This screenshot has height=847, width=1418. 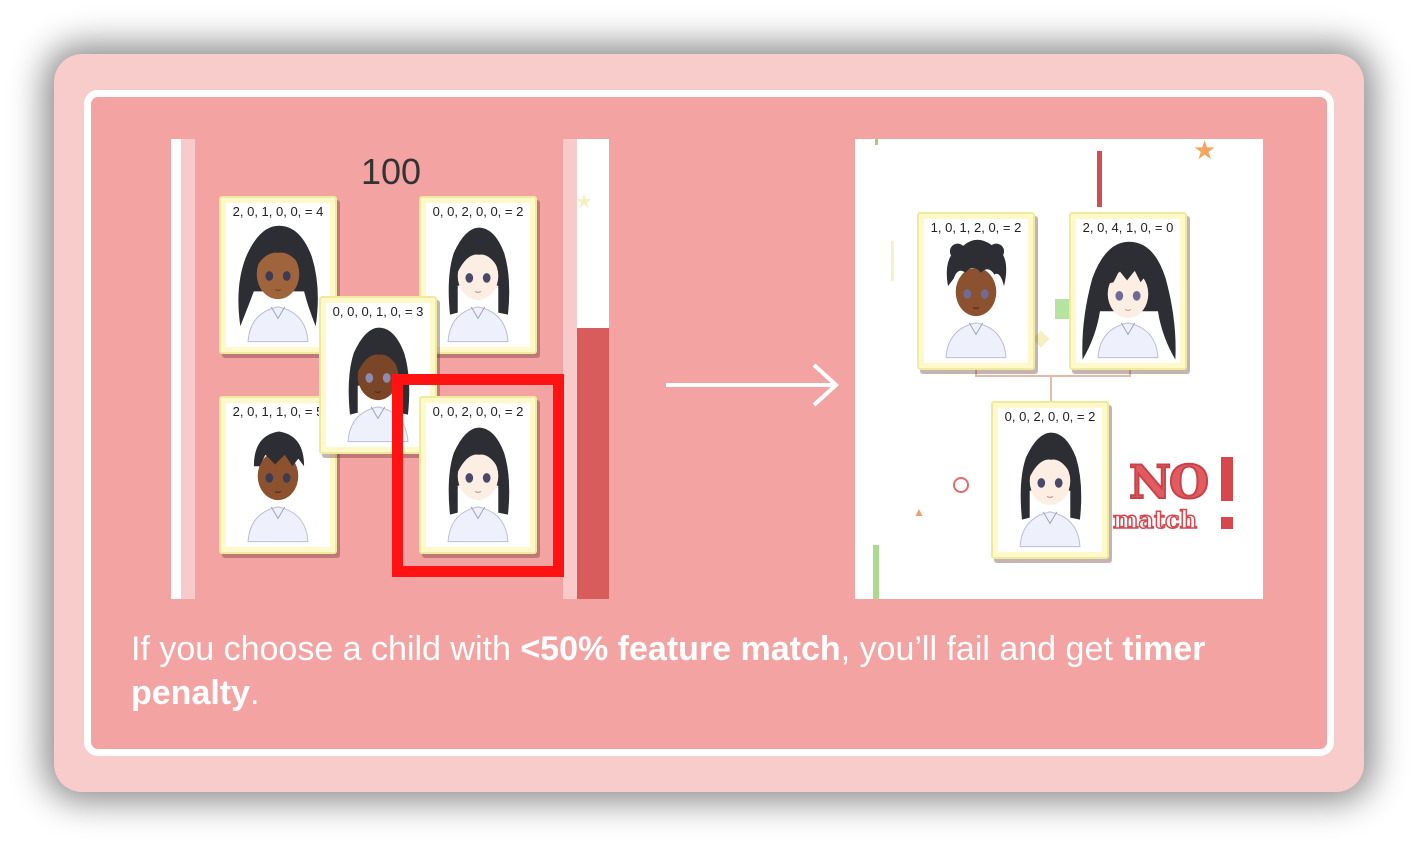 I want to click on no-match-stamp: NO match, so click(x=1174, y=494).